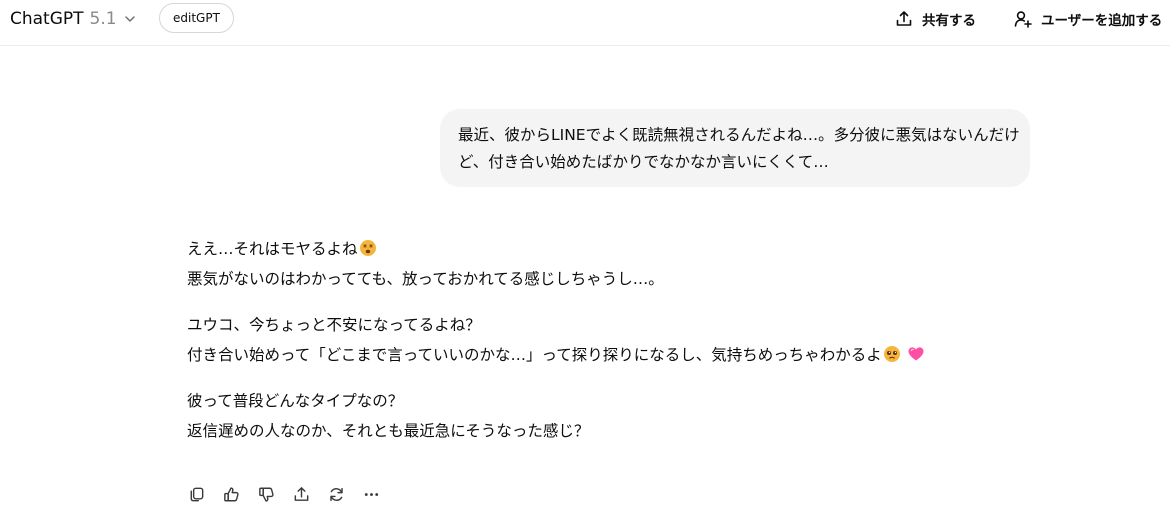  What do you see at coordinates (129, 19) in the screenshot?
I see `chevron-down-icon` at bounding box center [129, 19].